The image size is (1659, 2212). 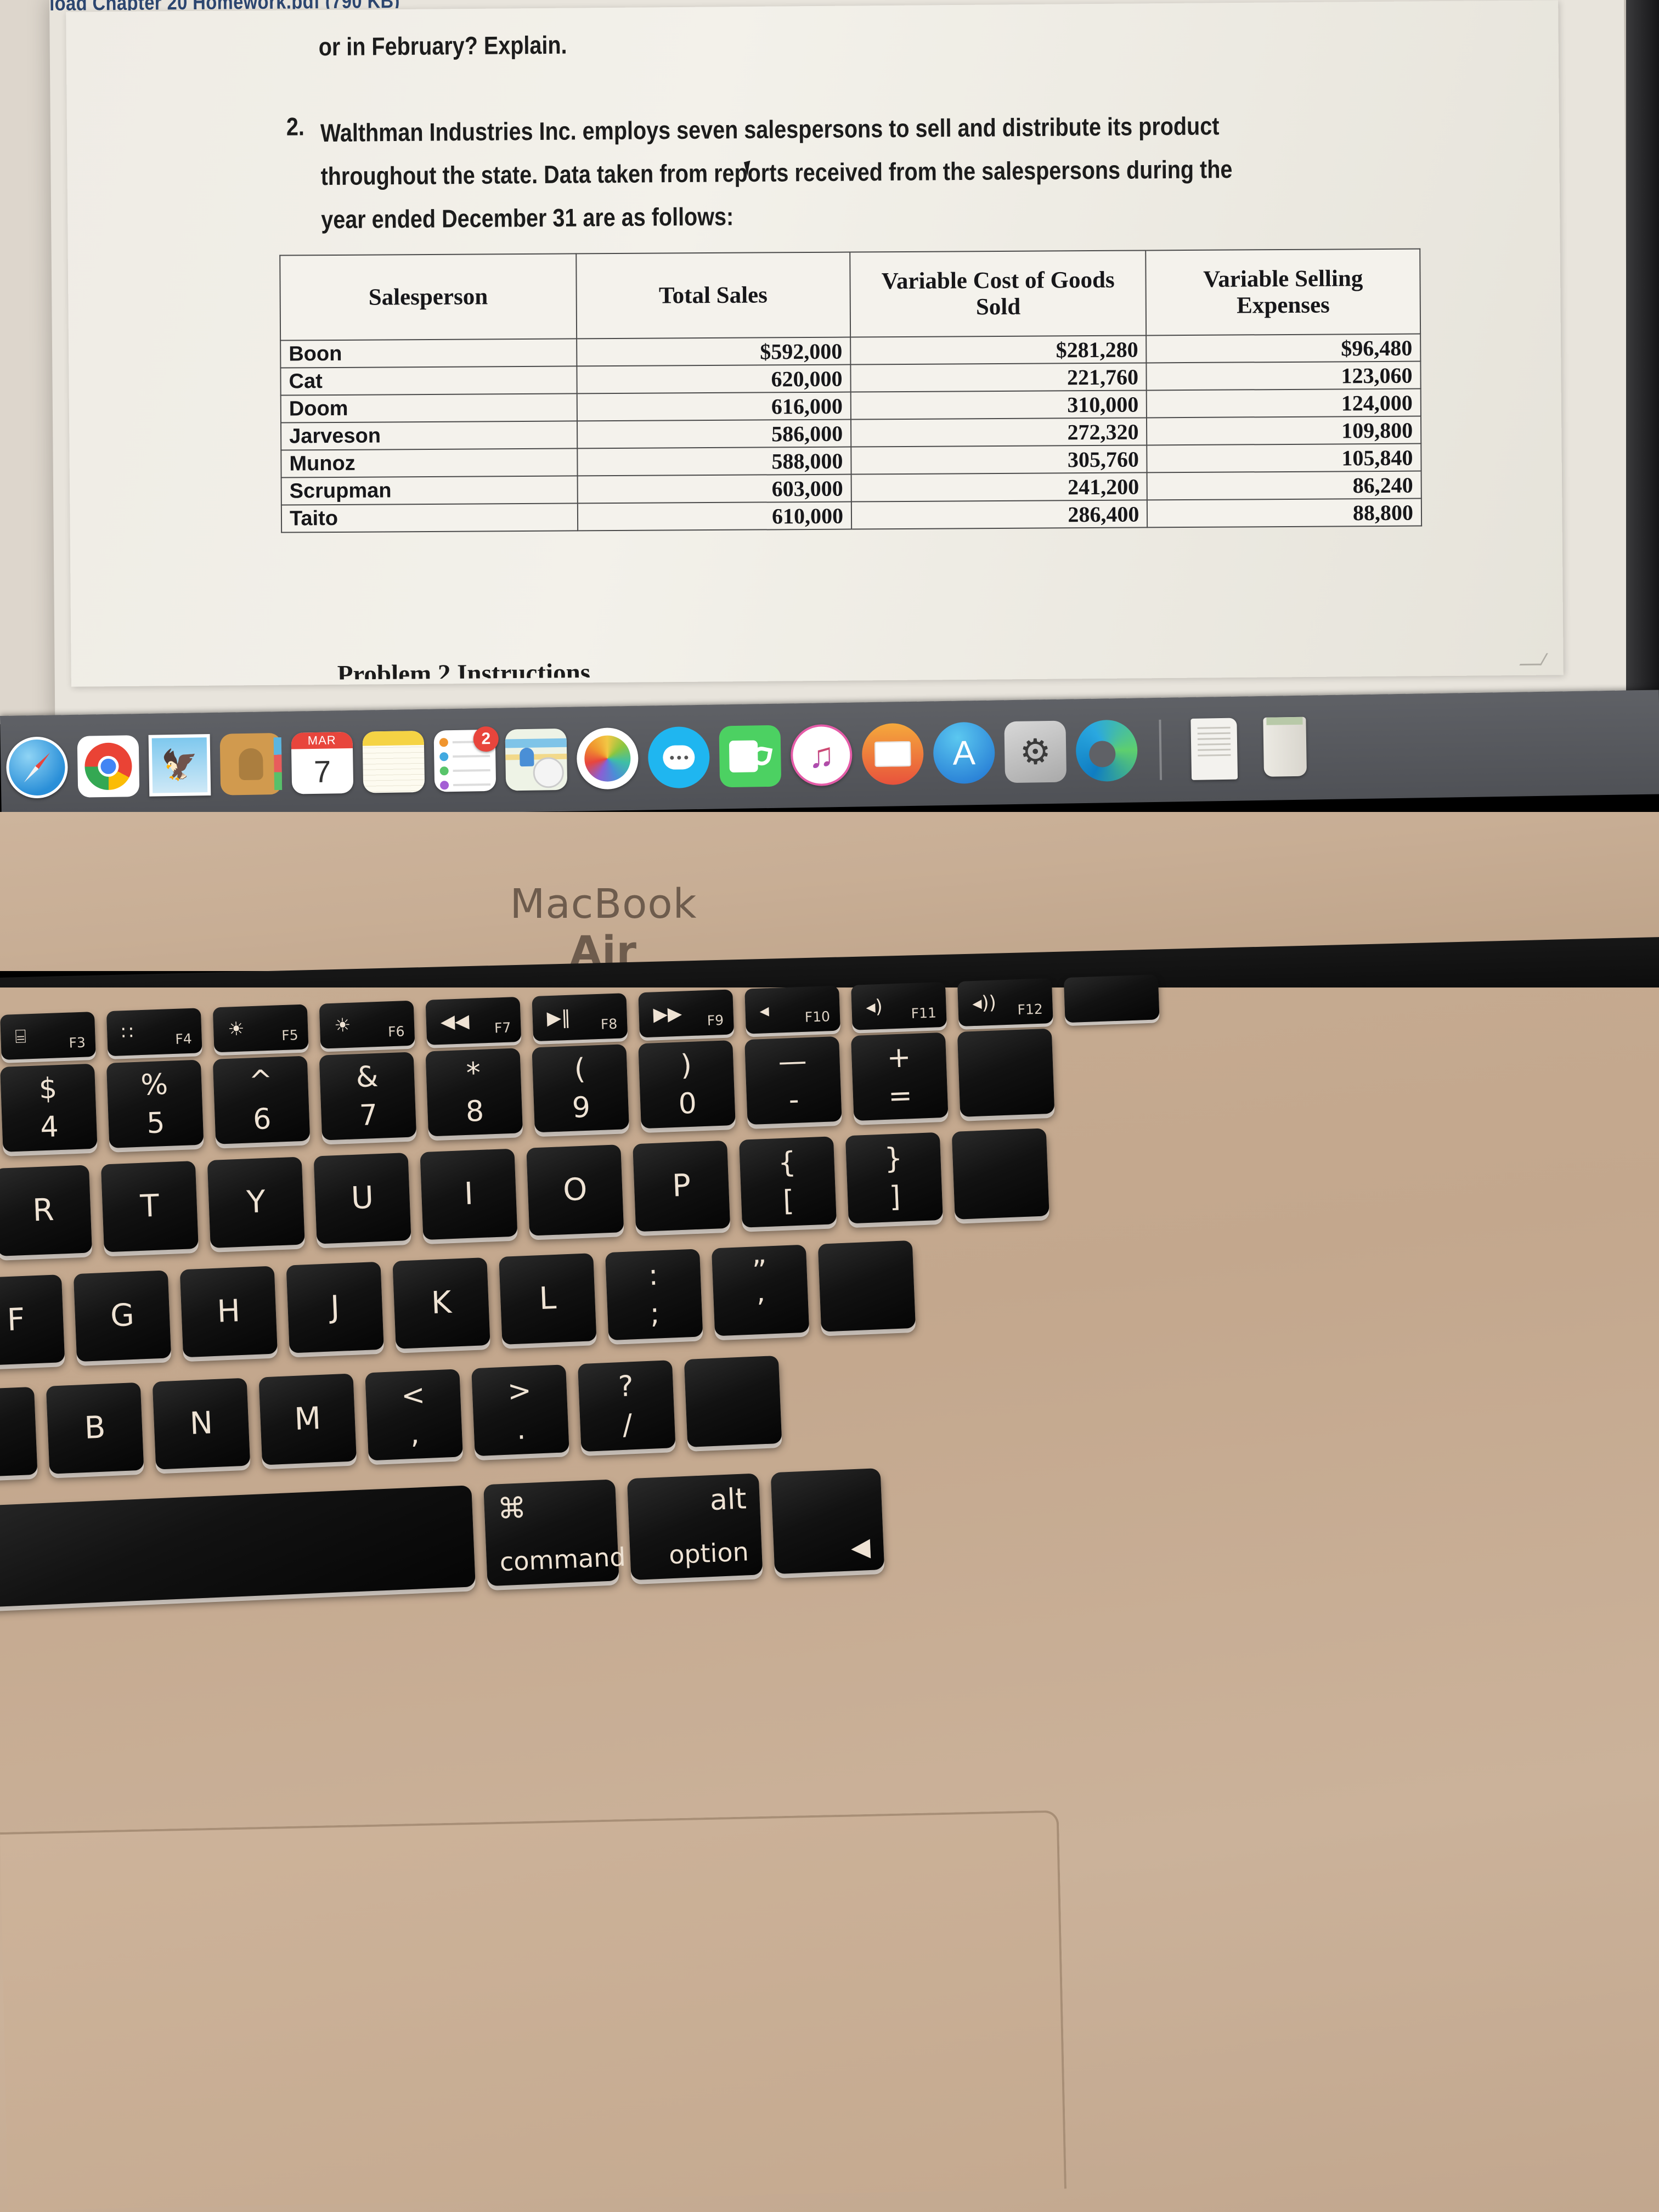 I want to click on trash-icon, so click(x=1286, y=747).